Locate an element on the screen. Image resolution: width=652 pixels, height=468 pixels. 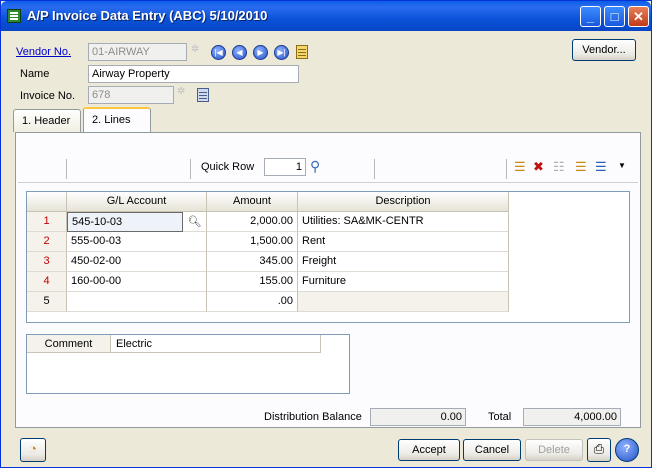
dropdown-arrow-icon: ▼ is located at coordinates (622, 165).